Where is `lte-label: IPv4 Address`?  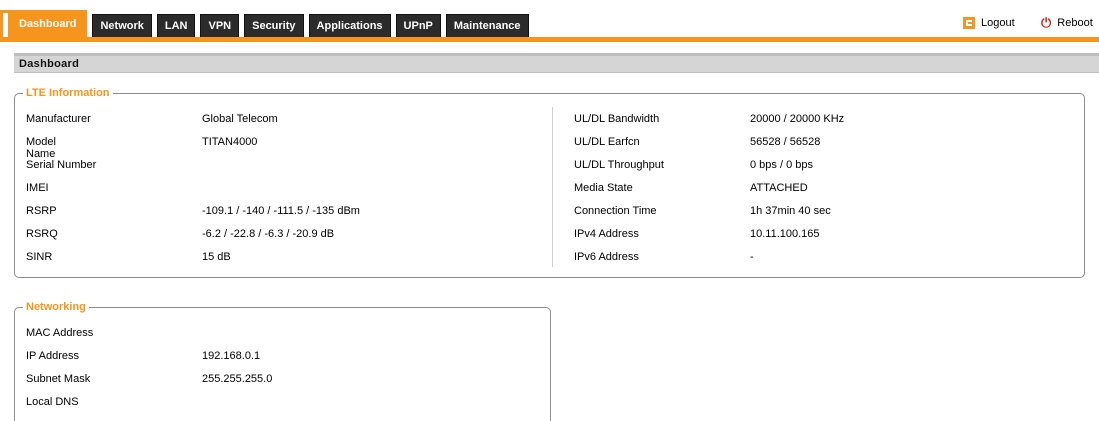
lte-label: IPv4 Address is located at coordinates (606, 234).